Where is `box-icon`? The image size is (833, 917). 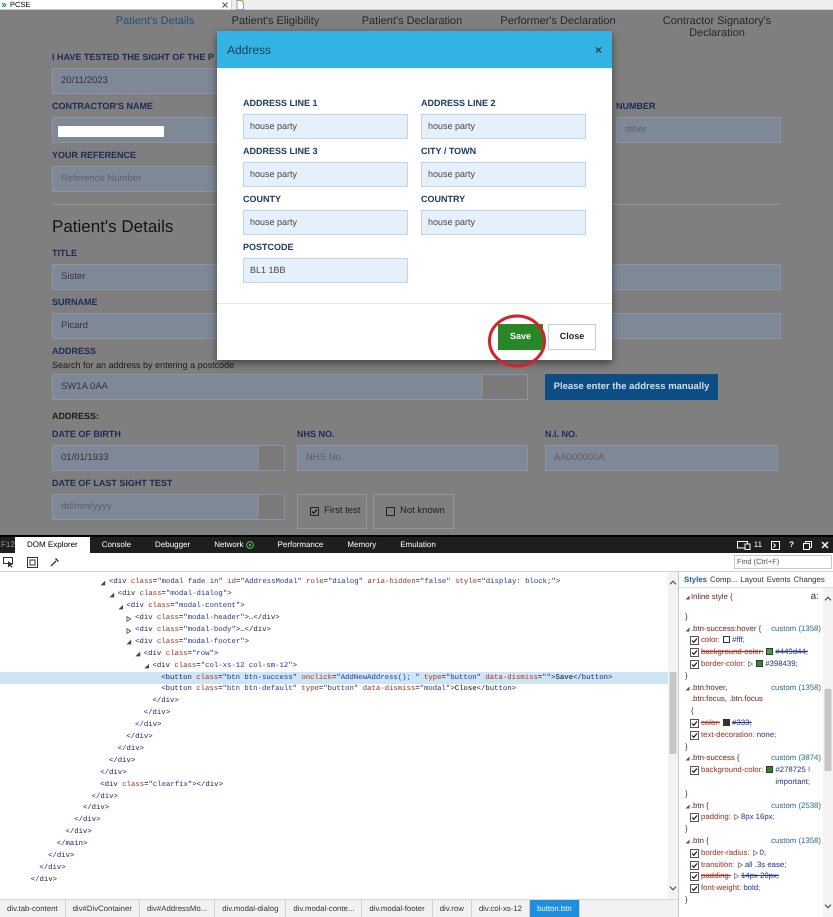
box-icon is located at coordinates (32, 562).